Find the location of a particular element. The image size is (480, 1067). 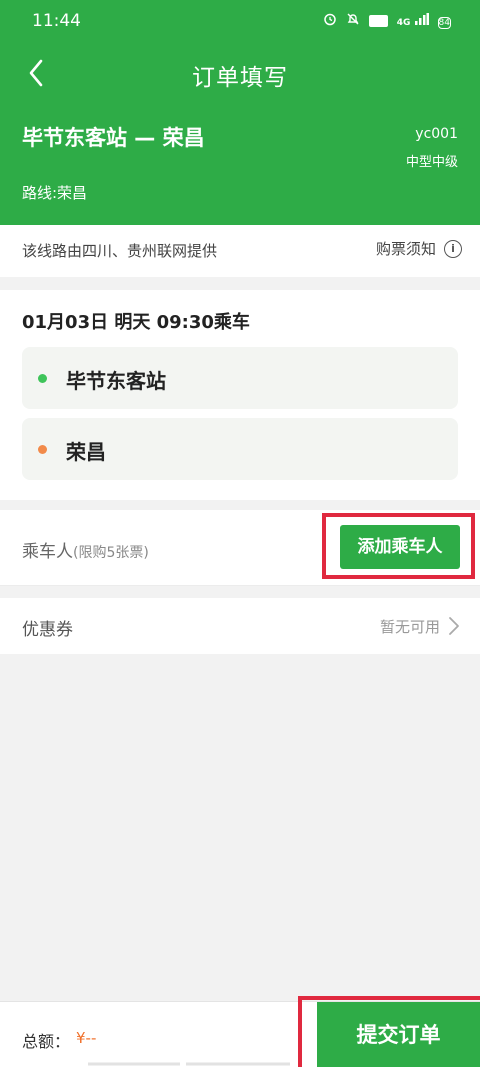

page-title: 订单填写 is located at coordinates (240, 78).